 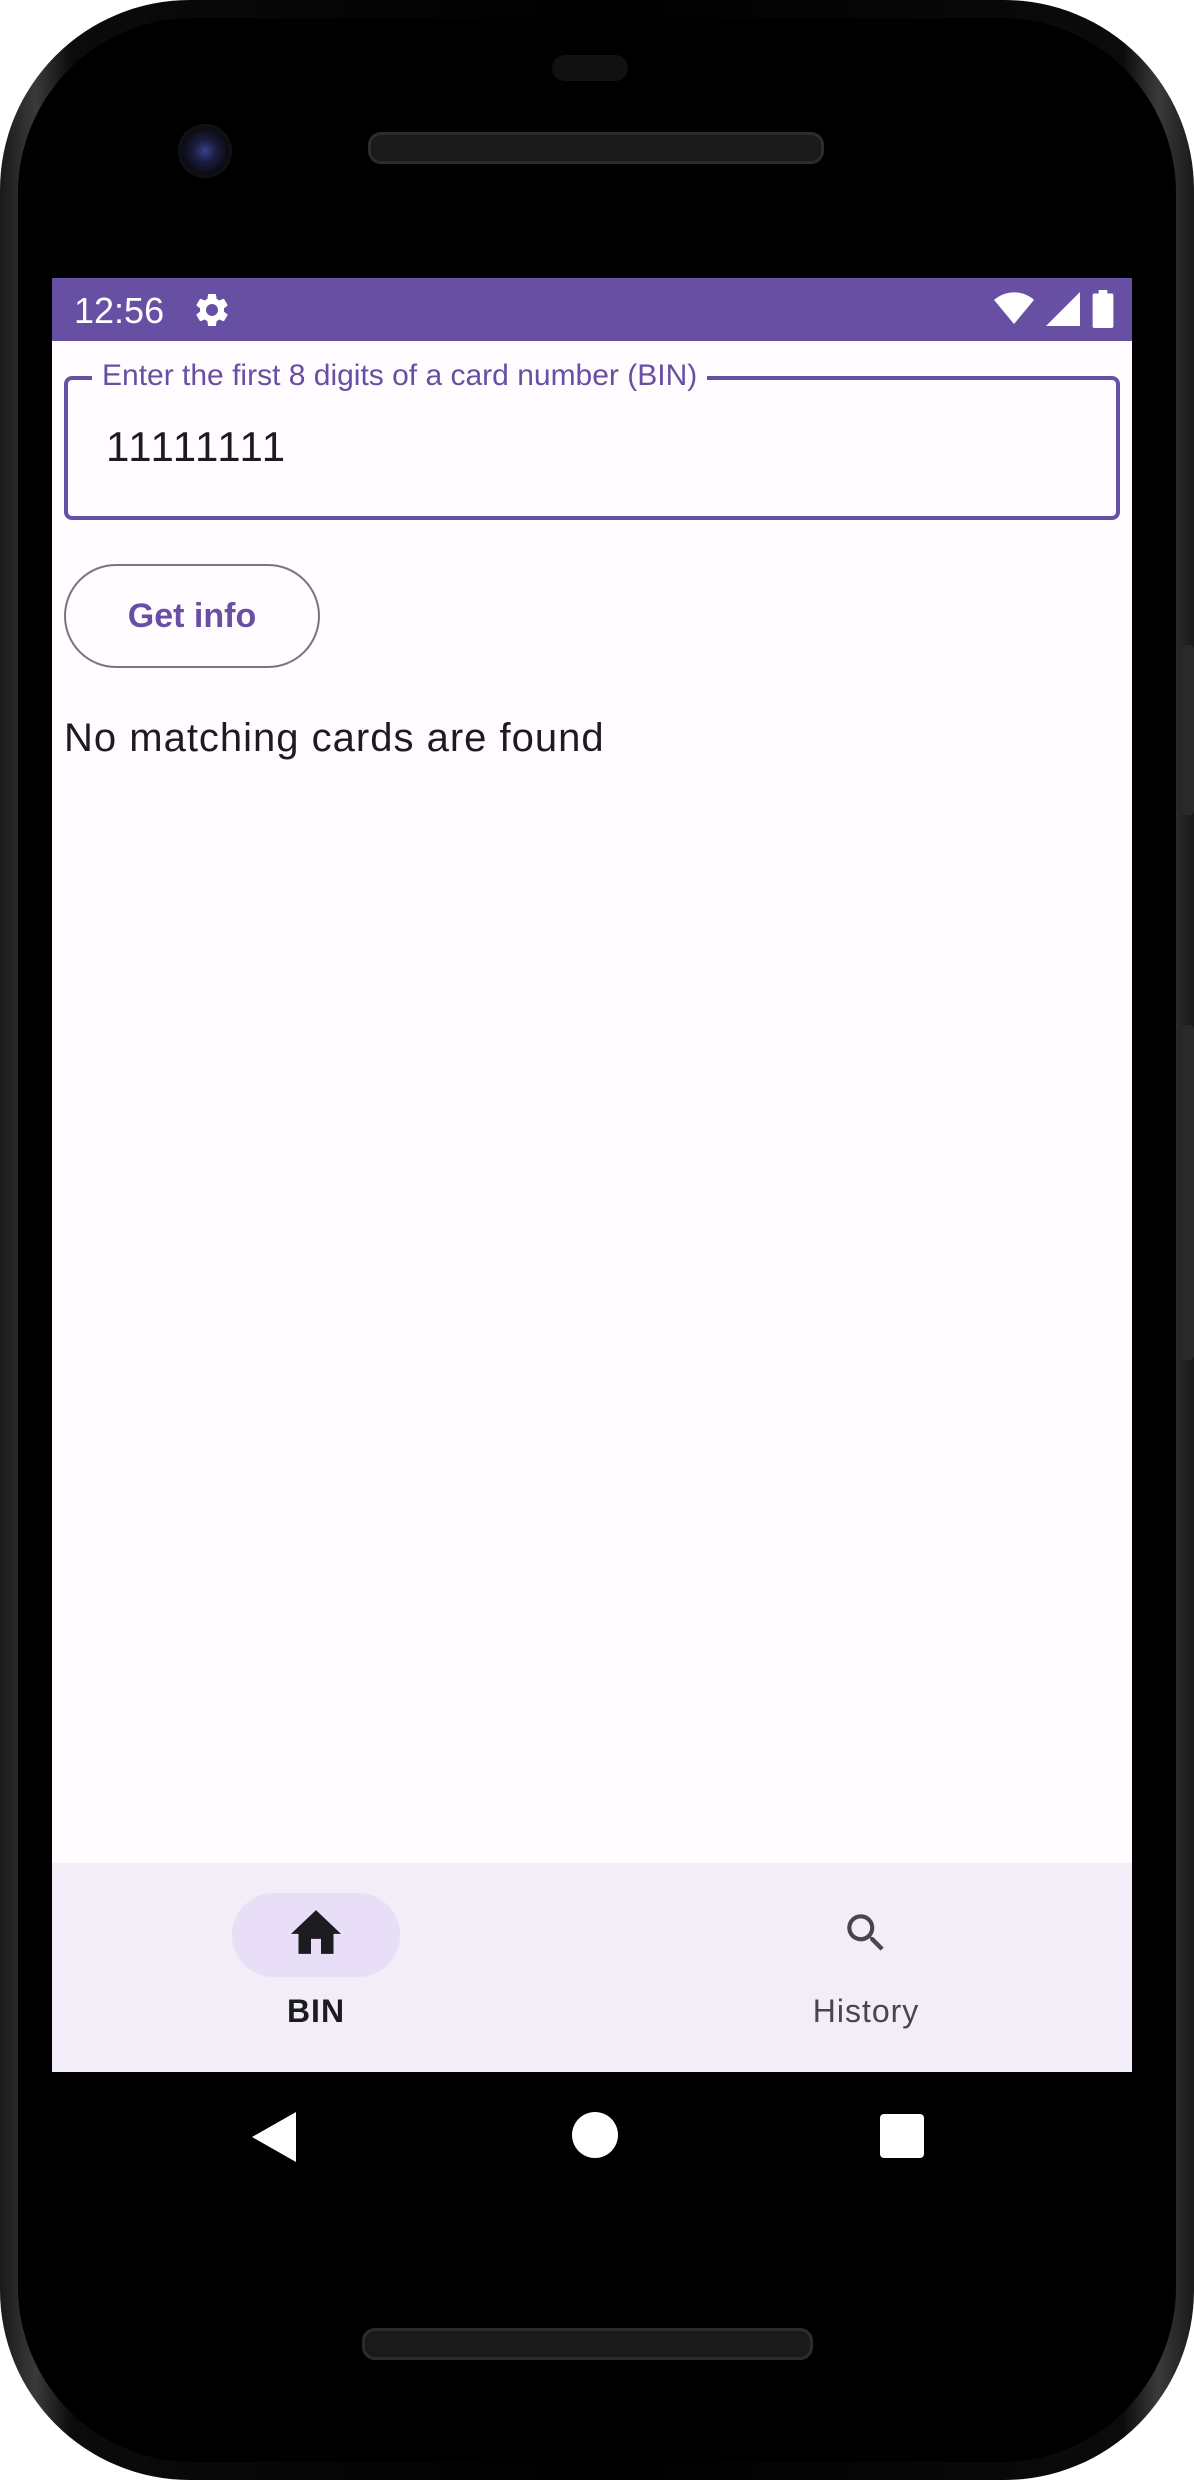 What do you see at coordinates (205, 151) in the screenshot?
I see `front-camera` at bounding box center [205, 151].